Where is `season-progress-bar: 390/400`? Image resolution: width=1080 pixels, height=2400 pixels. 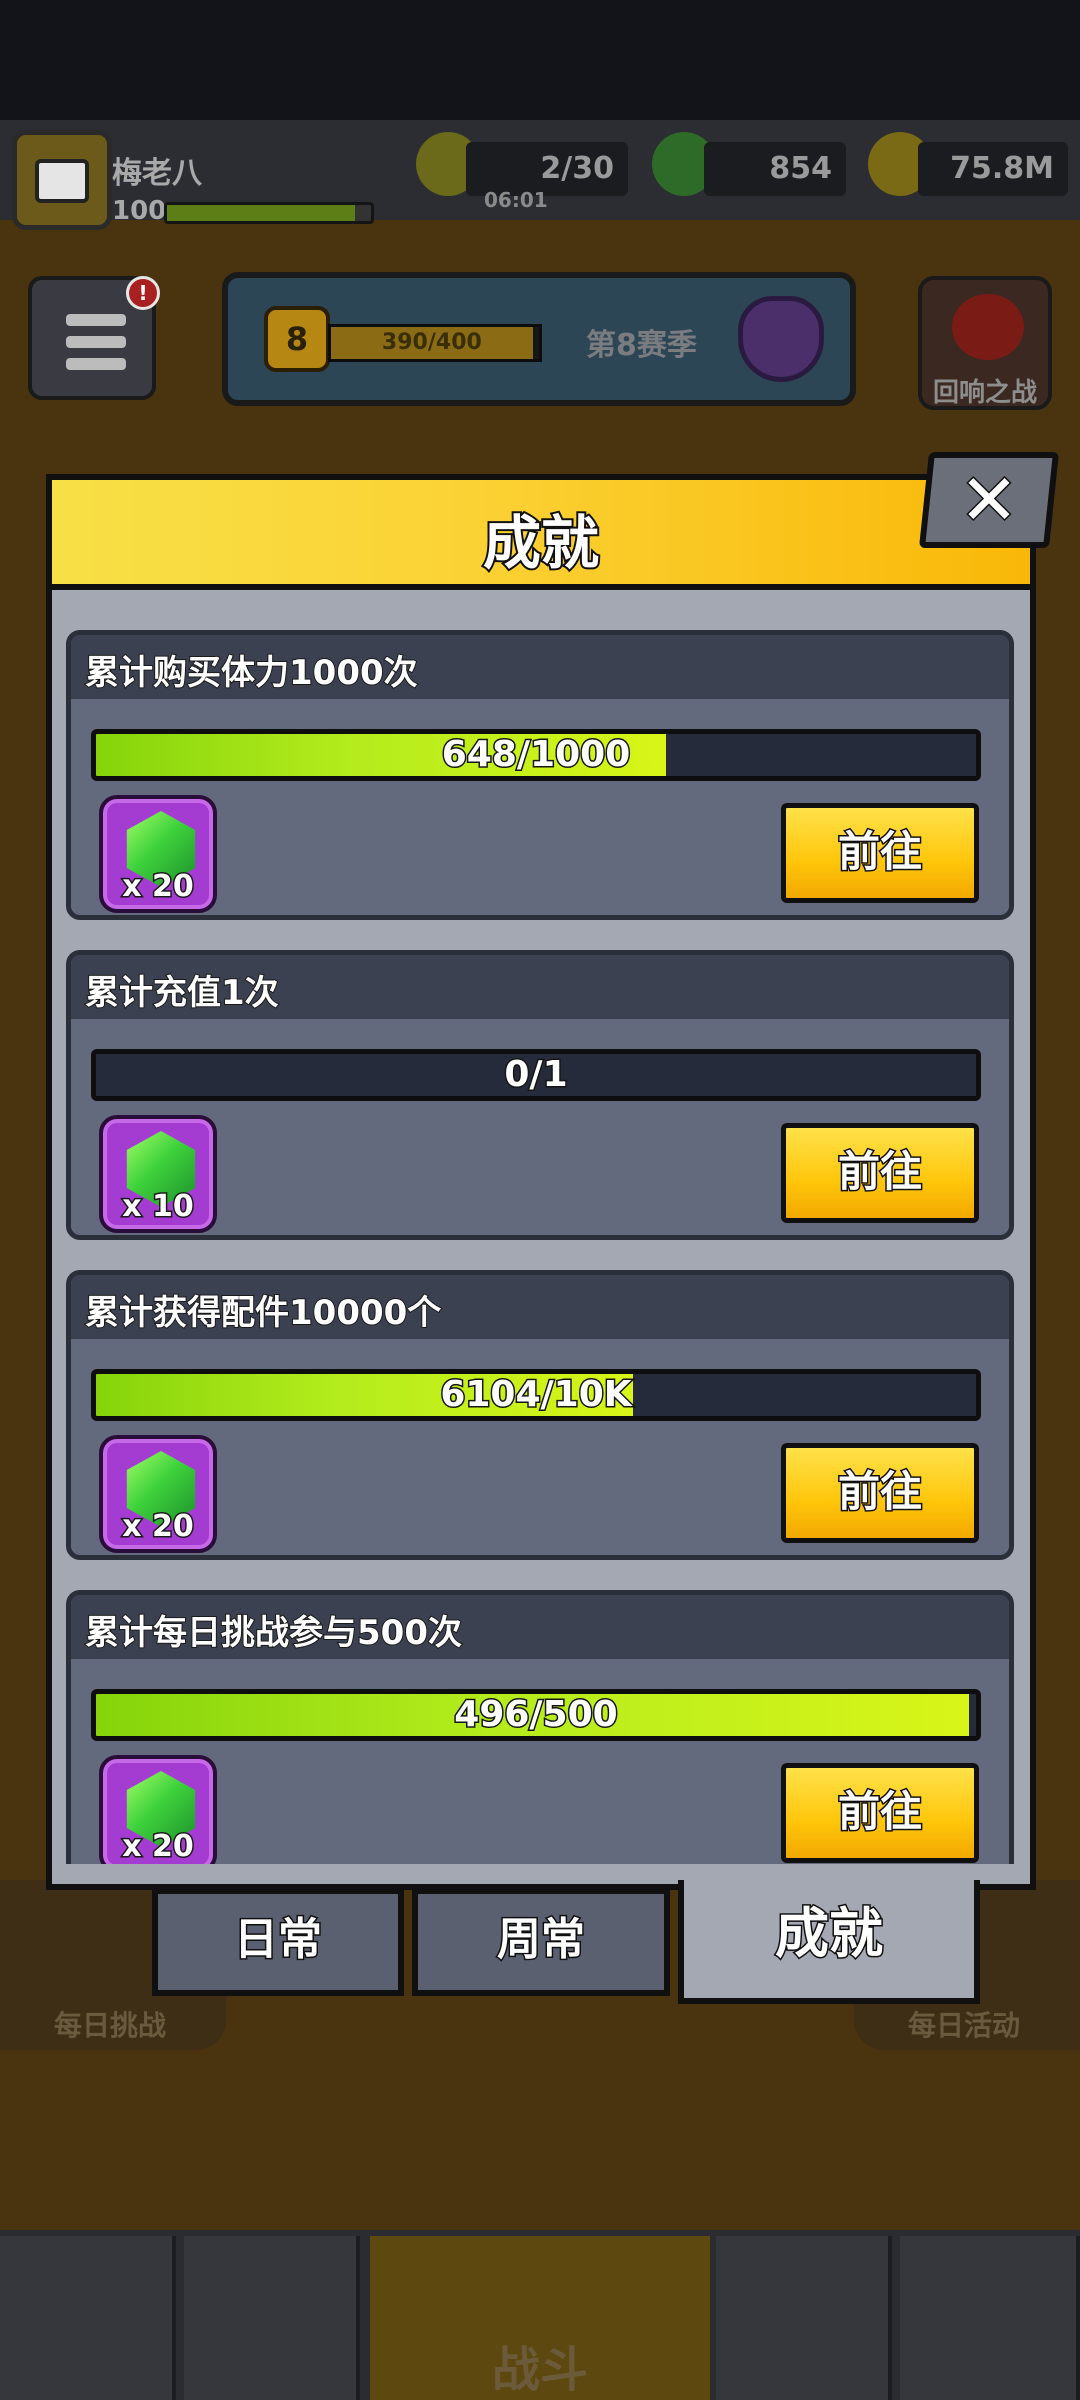
season-progress-bar: 390/400 is located at coordinates (435, 343).